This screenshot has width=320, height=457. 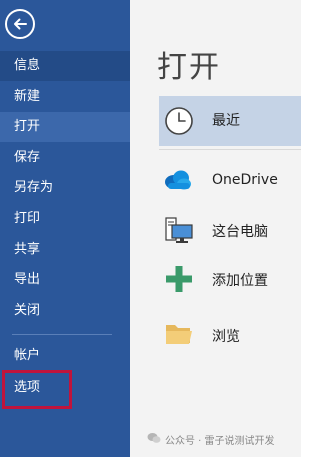 What do you see at coordinates (226, 121) in the screenshot?
I see `location-recent-label: 最近` at bounding box center [226, 121].